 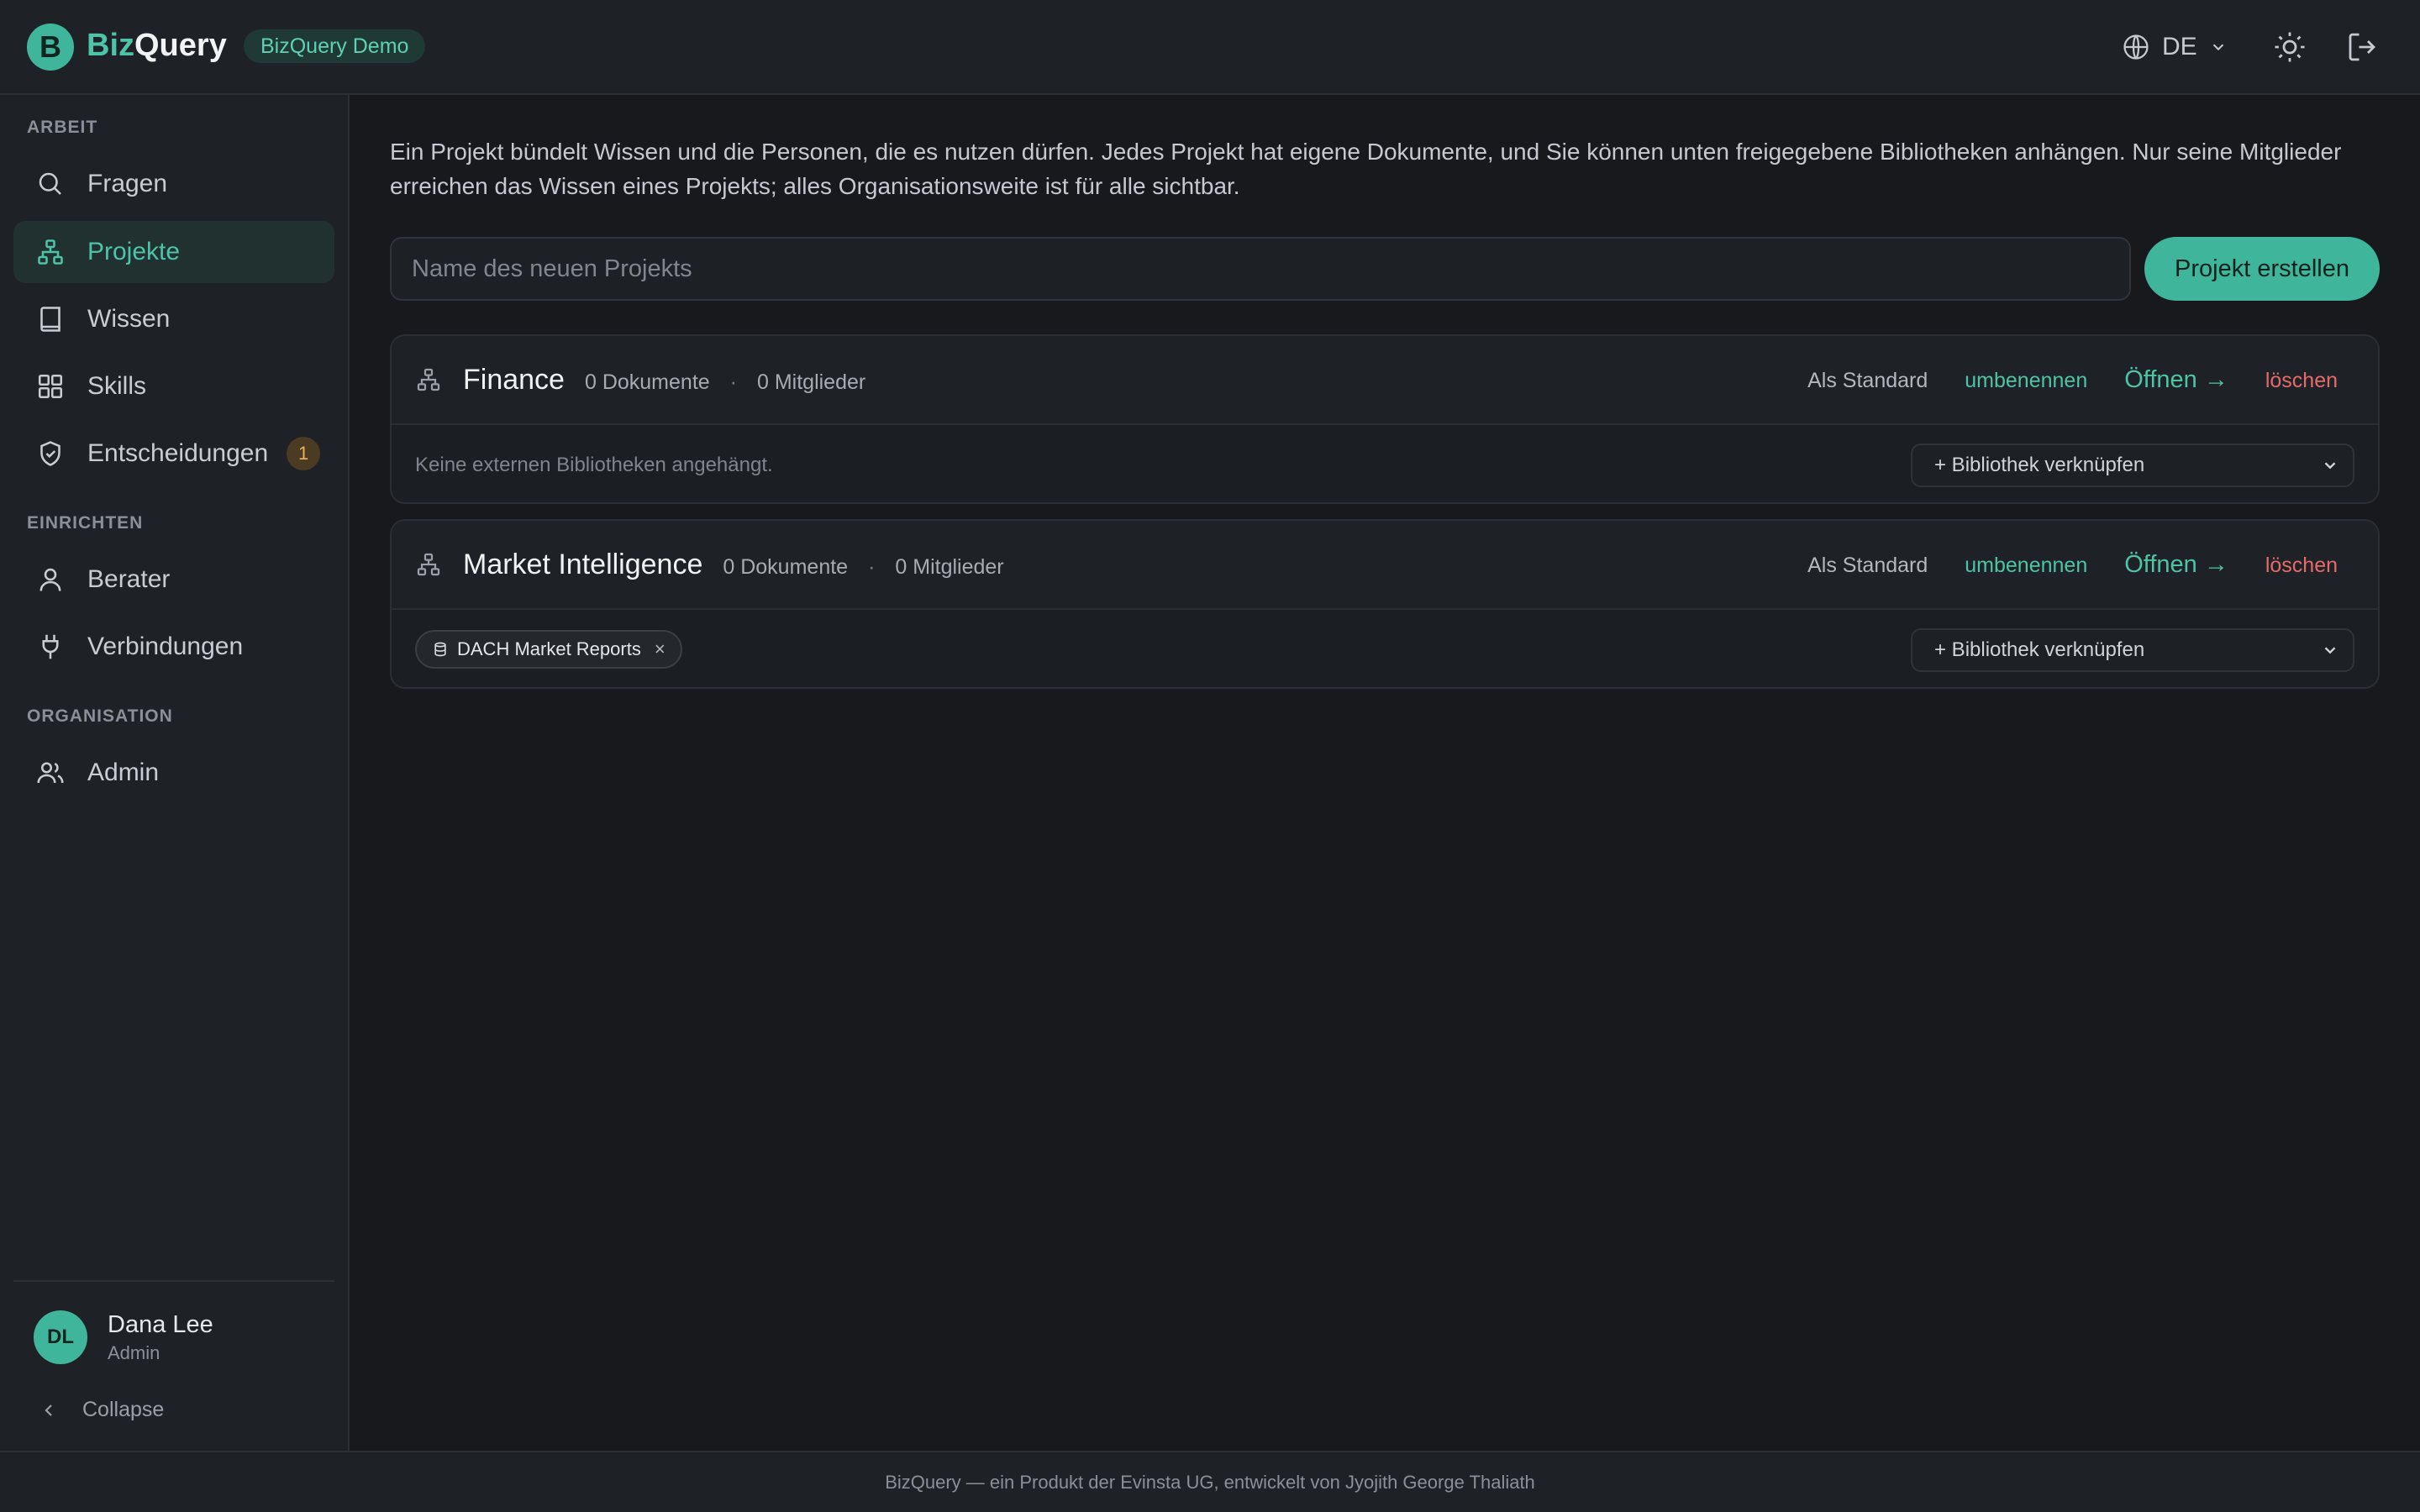 What do you see at coordinates (335, 46) in the screenshot?
I see `tenant-tag: BizQuery Demo` at bounding box center [335, 46].